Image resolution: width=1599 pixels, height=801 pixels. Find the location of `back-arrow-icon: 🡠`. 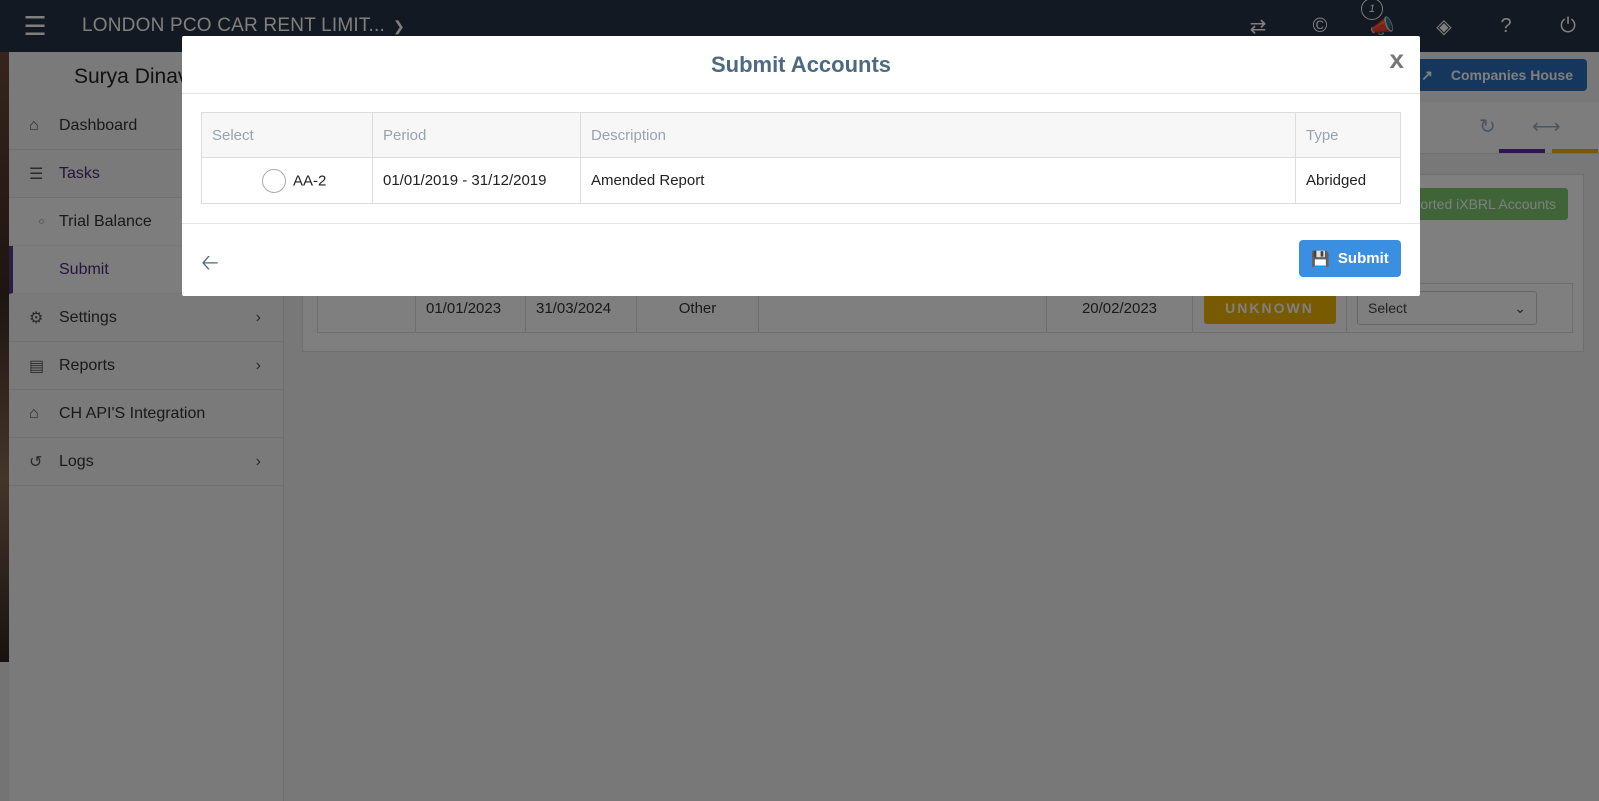

back-arrow-icon: 🡠 is located at coordinates (210, 265).